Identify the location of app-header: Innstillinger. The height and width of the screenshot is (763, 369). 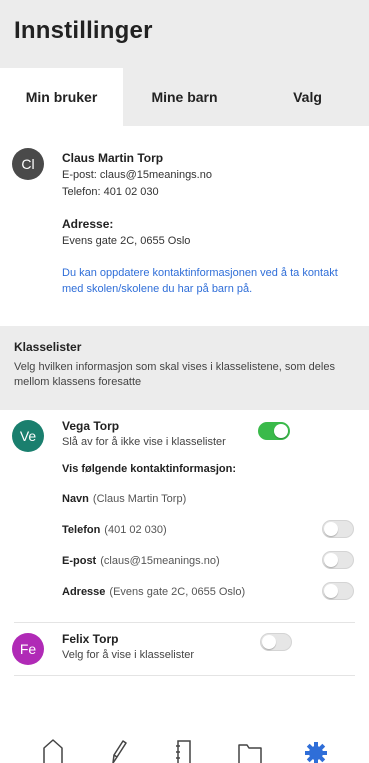
(184, 34).